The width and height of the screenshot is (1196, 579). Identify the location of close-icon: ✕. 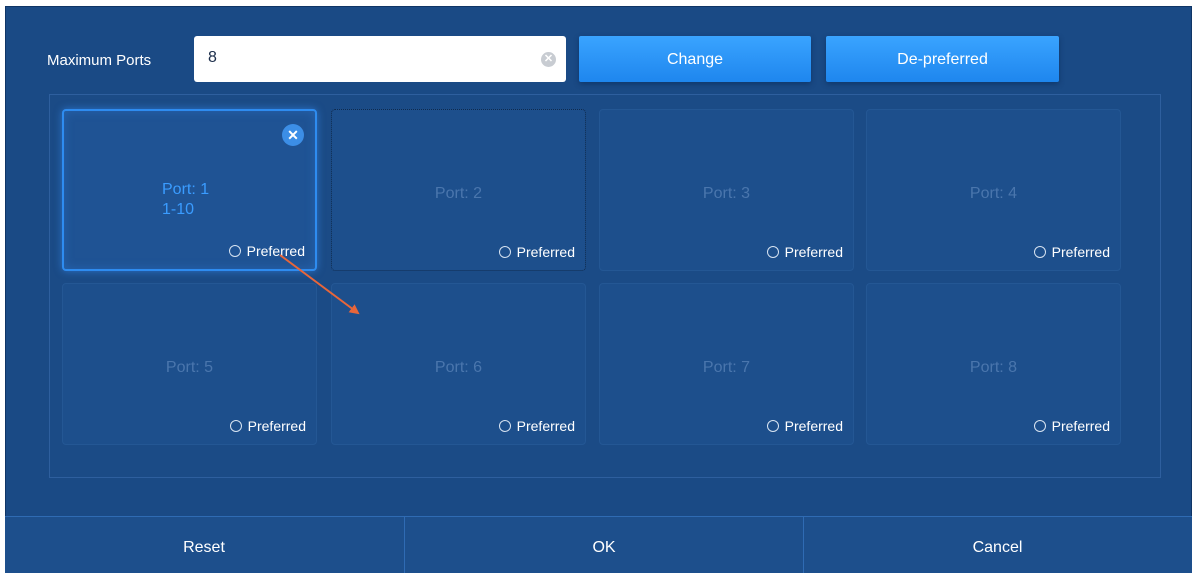
(293, 135).